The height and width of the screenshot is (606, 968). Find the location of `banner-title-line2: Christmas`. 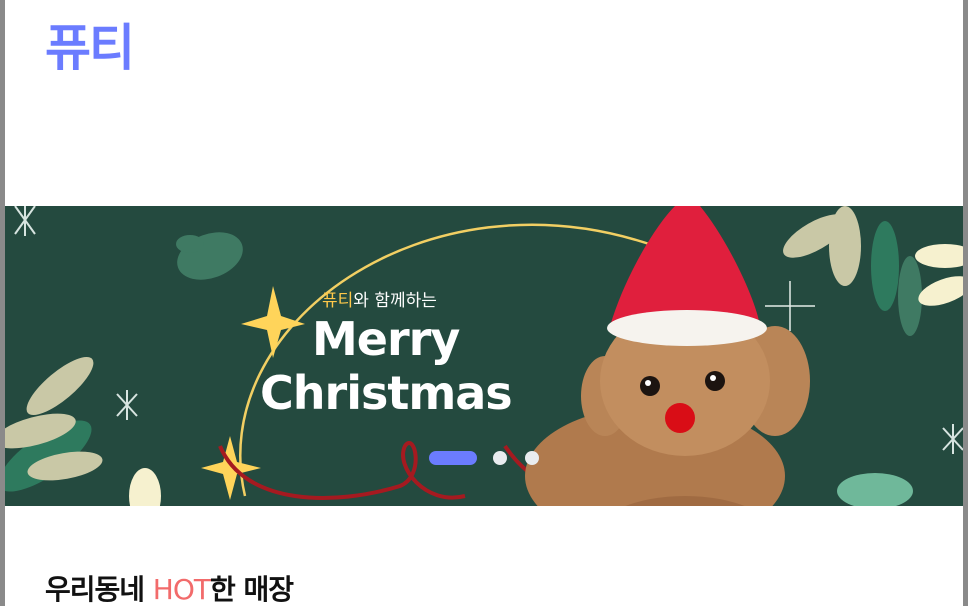

banner-title-line2: Christmas is located at coordinates (386, 393).